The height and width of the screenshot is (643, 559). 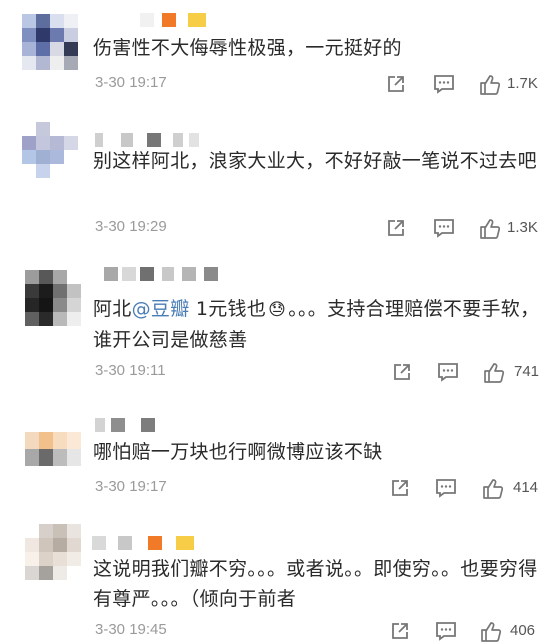 I want to click on like-count: 1.7K, so click(x=522, y=83).